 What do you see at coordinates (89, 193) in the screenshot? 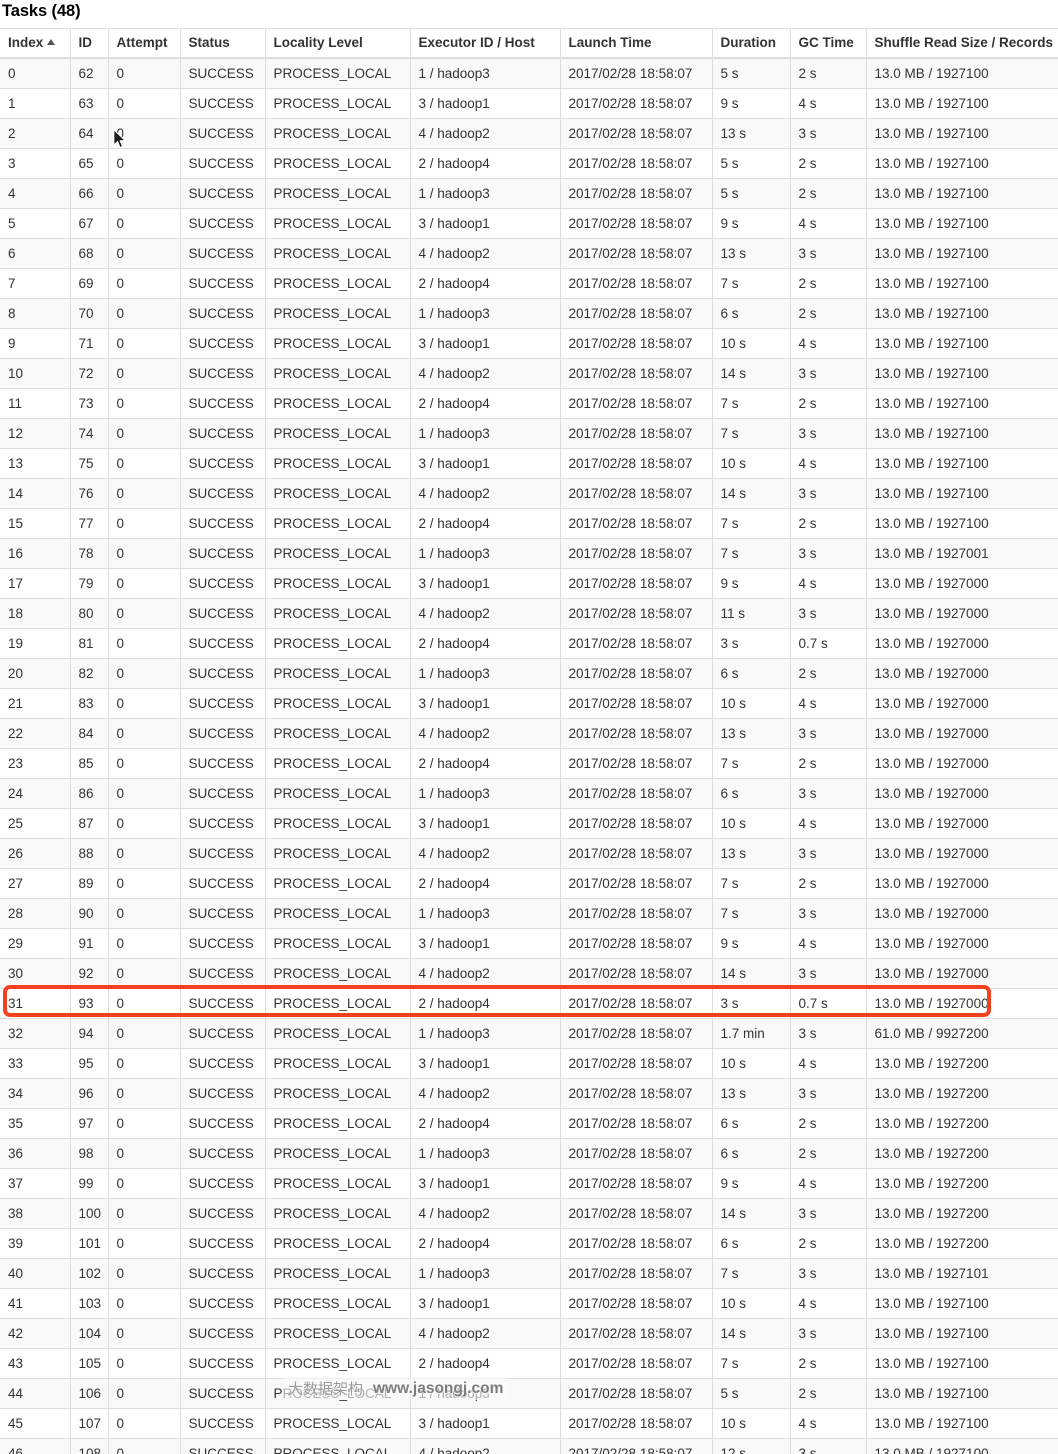
I see `cell-id: 66` at bounding box center [89, 193].